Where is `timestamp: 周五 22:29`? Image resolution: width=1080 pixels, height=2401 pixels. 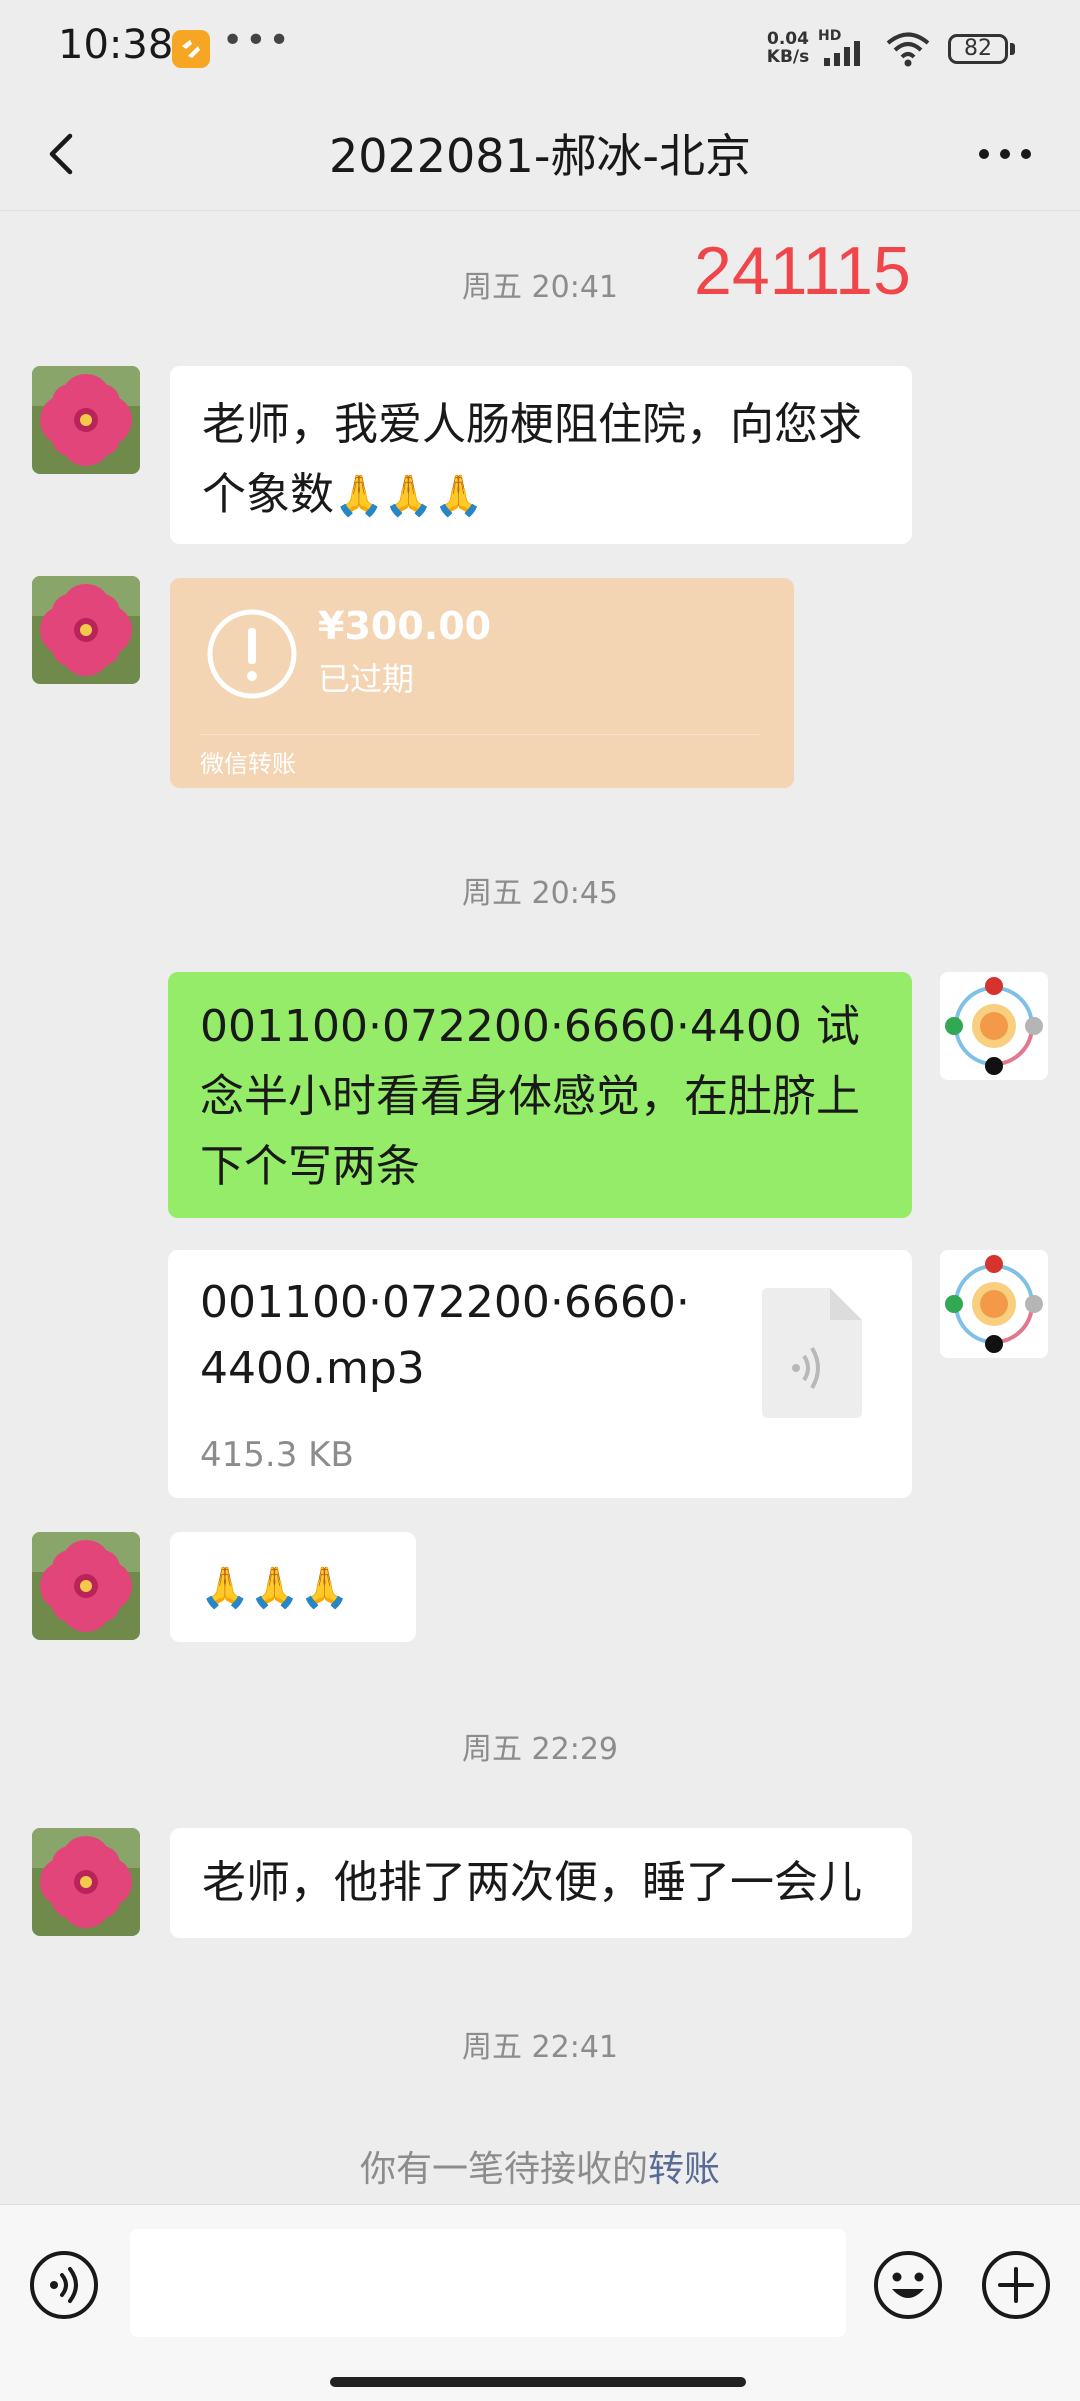 timestamp: 周五 22:29 is located at coordinates (540, 1749).